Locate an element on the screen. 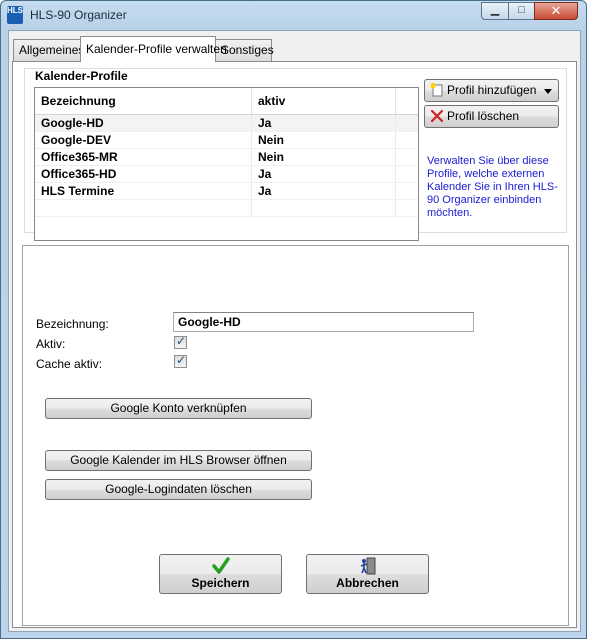 The image size is (589, 641). minimize-button: ▁ is located at coordinates (495, 11).